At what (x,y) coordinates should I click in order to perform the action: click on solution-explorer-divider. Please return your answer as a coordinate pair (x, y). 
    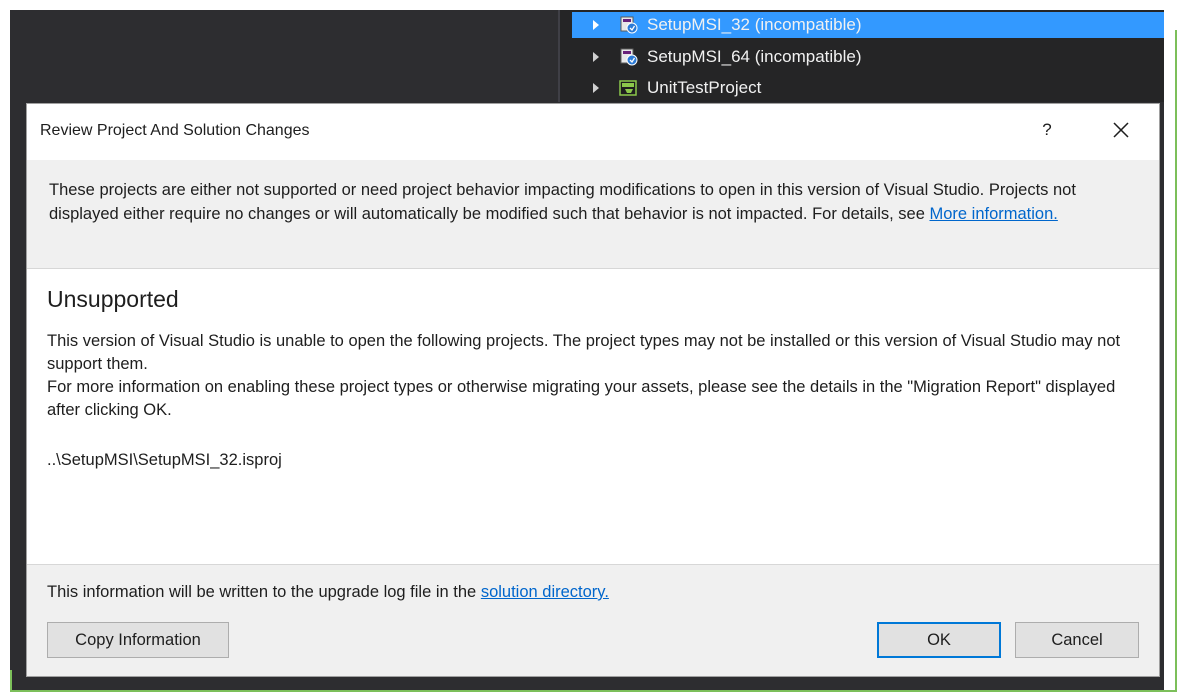
    Looking at the image, I should click on (559, 56).